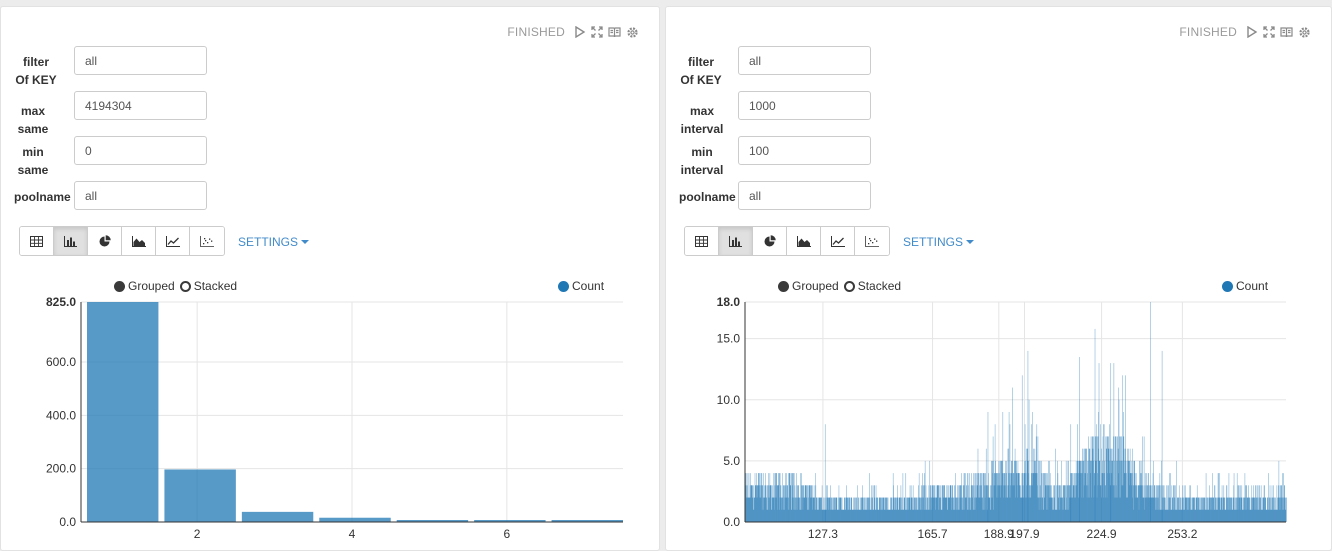 The width and height of the screenshot is (1332, 551). I want to click on settings-label: SETTINGS, so click(268, 242).